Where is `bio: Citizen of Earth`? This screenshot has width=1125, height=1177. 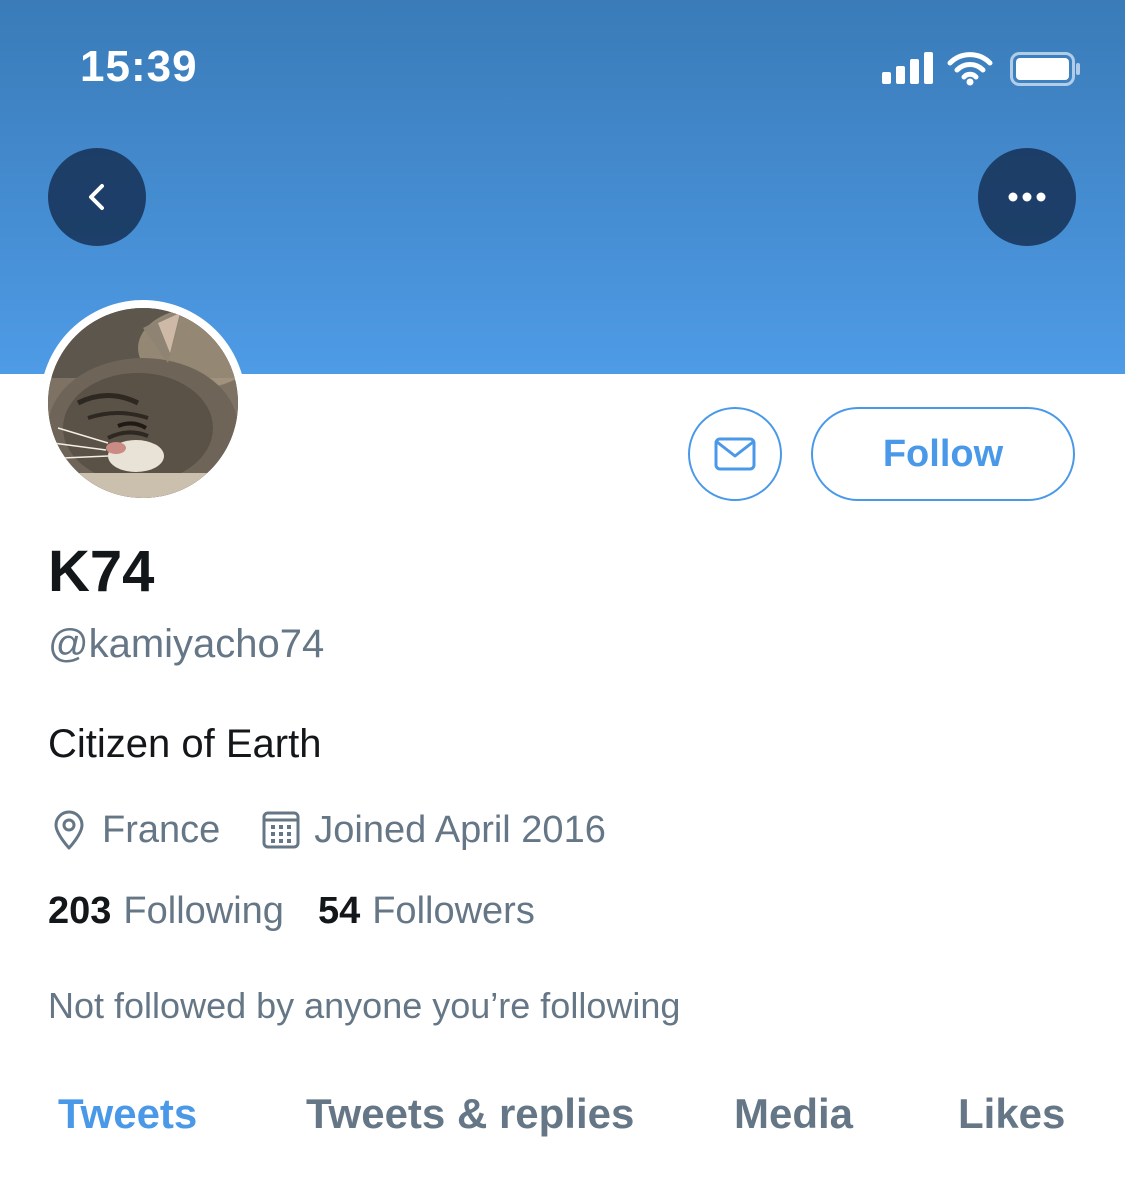
bio: Citizen of Earth is located at coordinates (185, 744).